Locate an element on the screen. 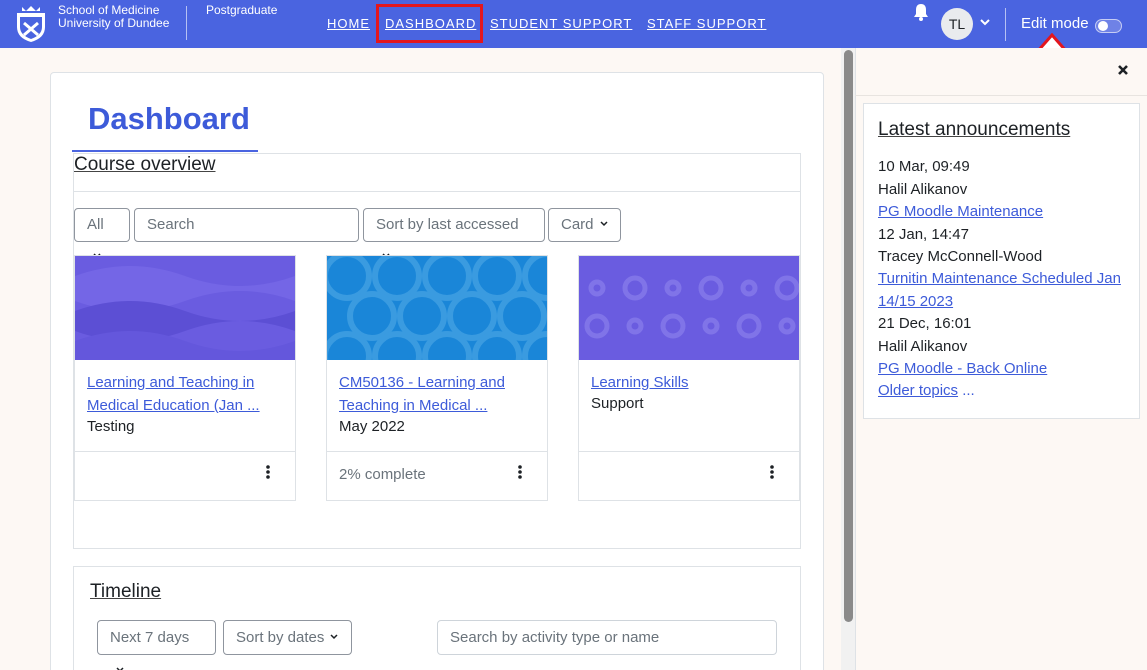  course-overview-divider is located at coordinates (437, 191).